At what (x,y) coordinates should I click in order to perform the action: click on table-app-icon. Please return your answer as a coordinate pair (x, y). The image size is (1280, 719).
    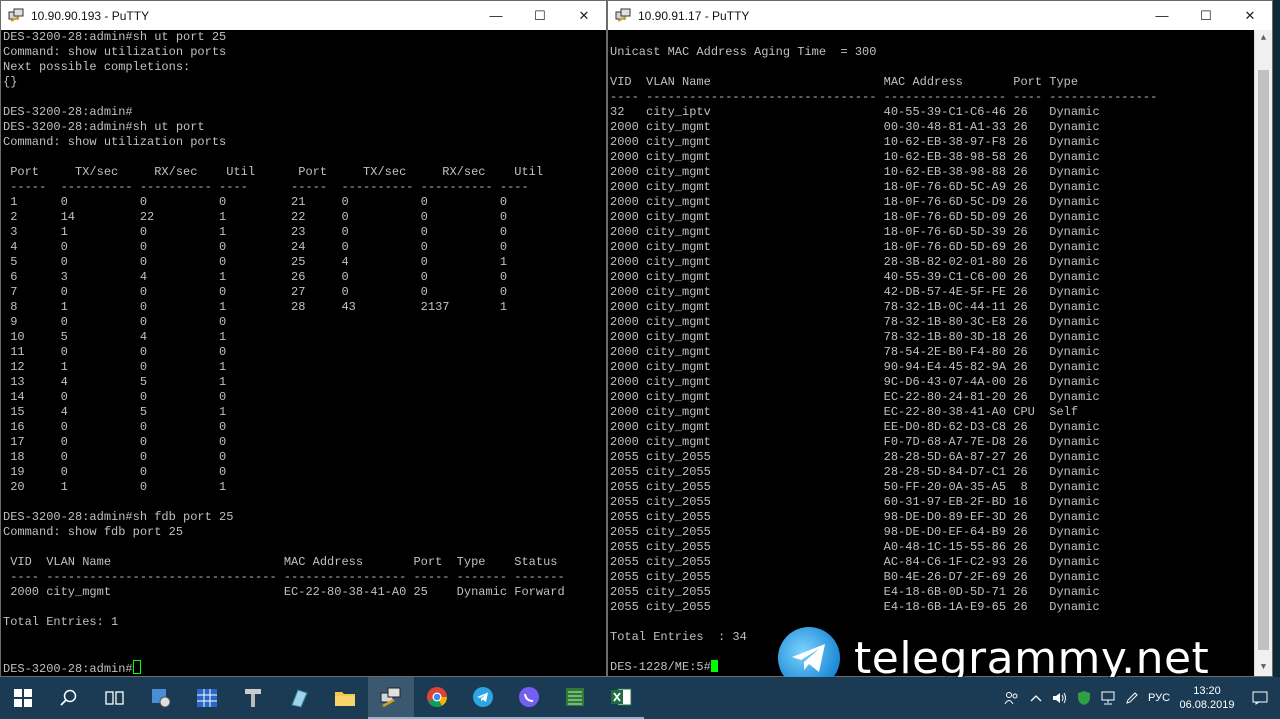
    Looking at the image, I should click on (207, 698).